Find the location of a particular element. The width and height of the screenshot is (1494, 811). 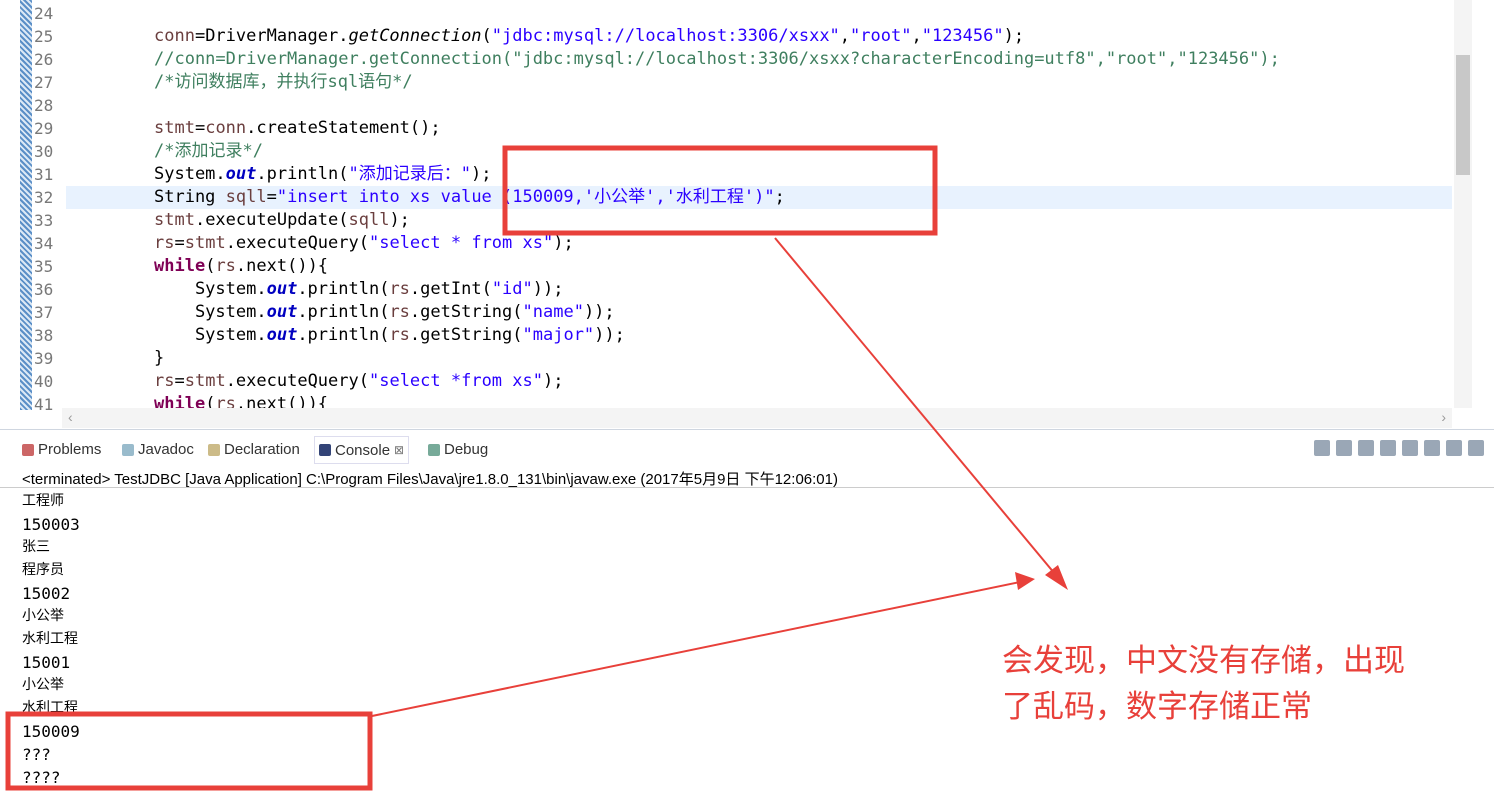

note-line-1: 会发现，中文没有存储，出现 is located at coordinates (1203, 661).